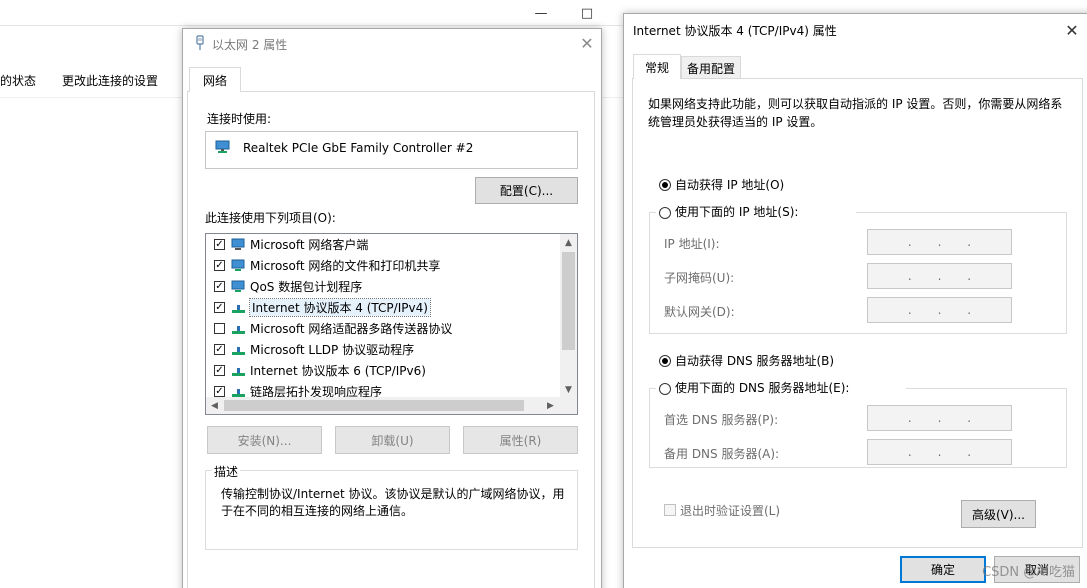 Image resolution: width=1087 pixels, height=588 pixels. I want to click on maximize-icon: □, so click(587, 13).